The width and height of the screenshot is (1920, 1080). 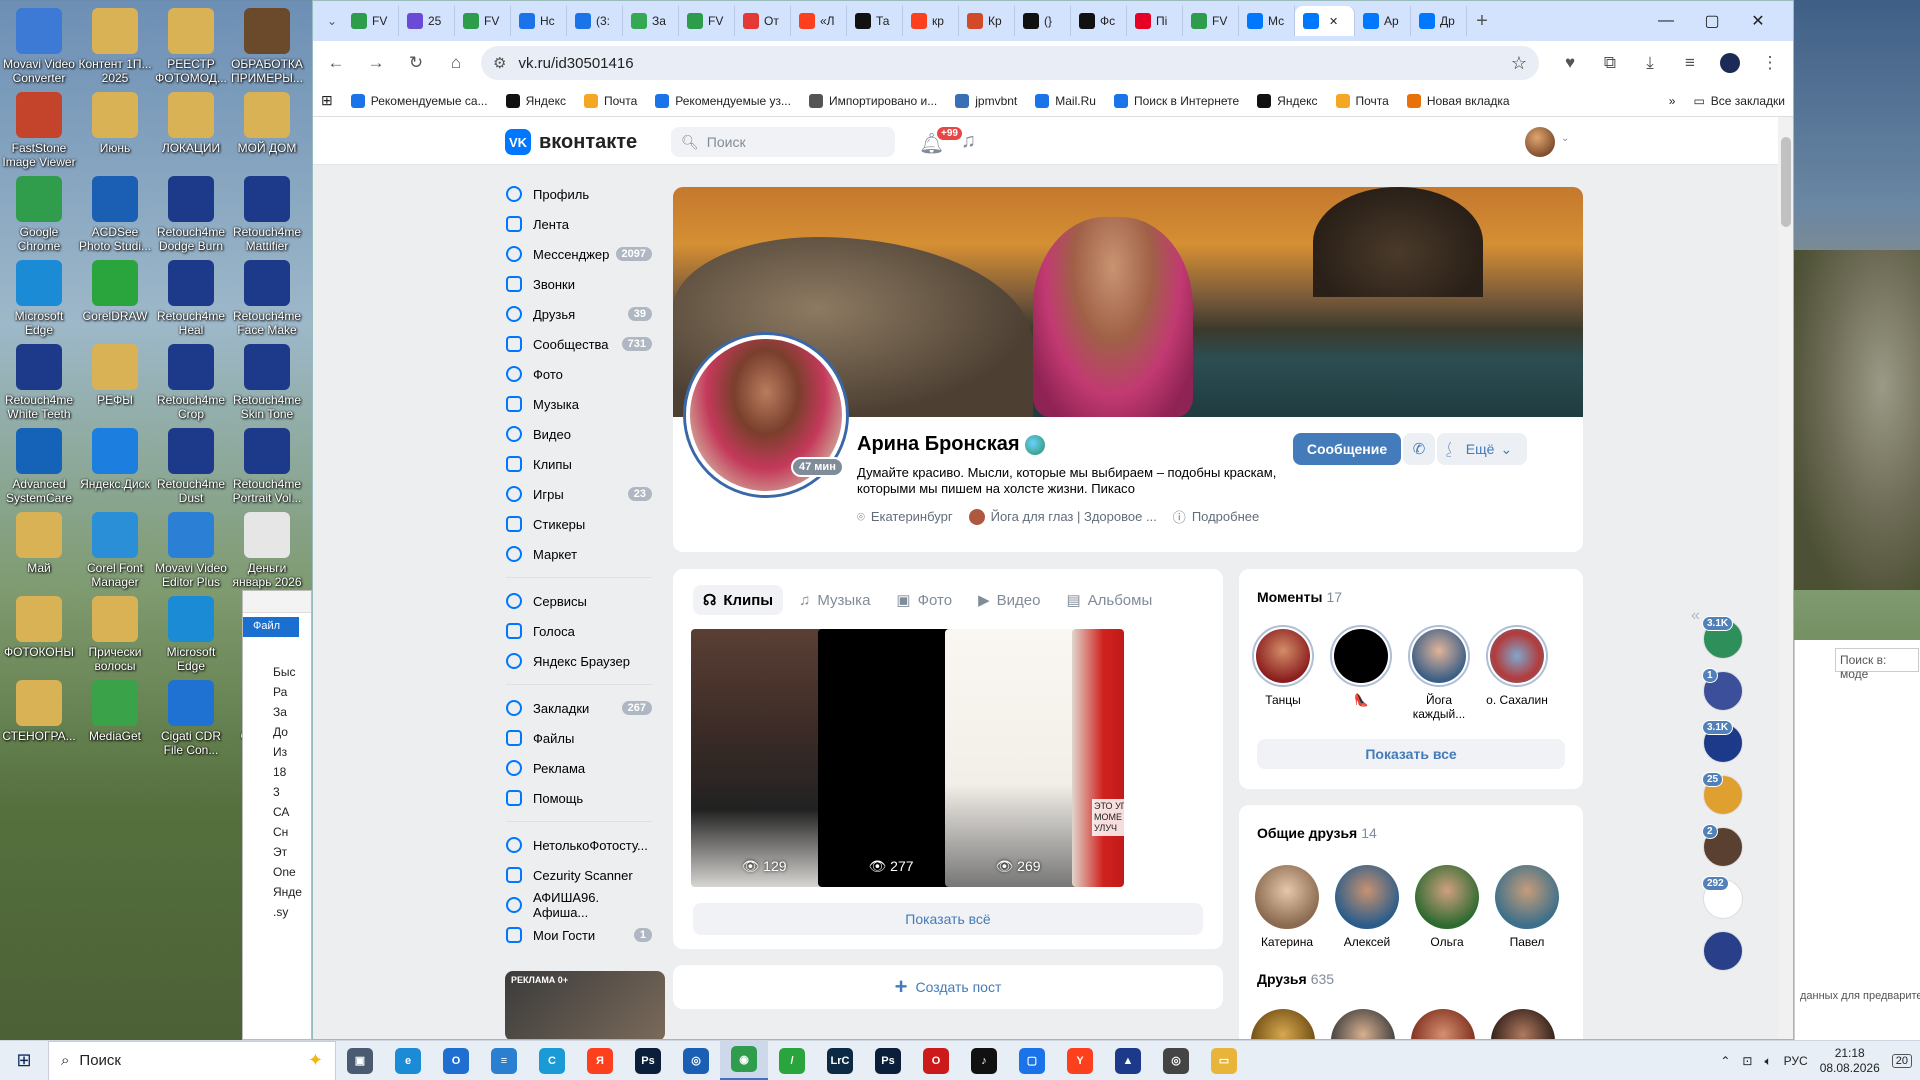 What do you see at coordinates (1786, 182) in the screenshot?
I see `scrollbar-thumb` at bounding box center [1786, 182].